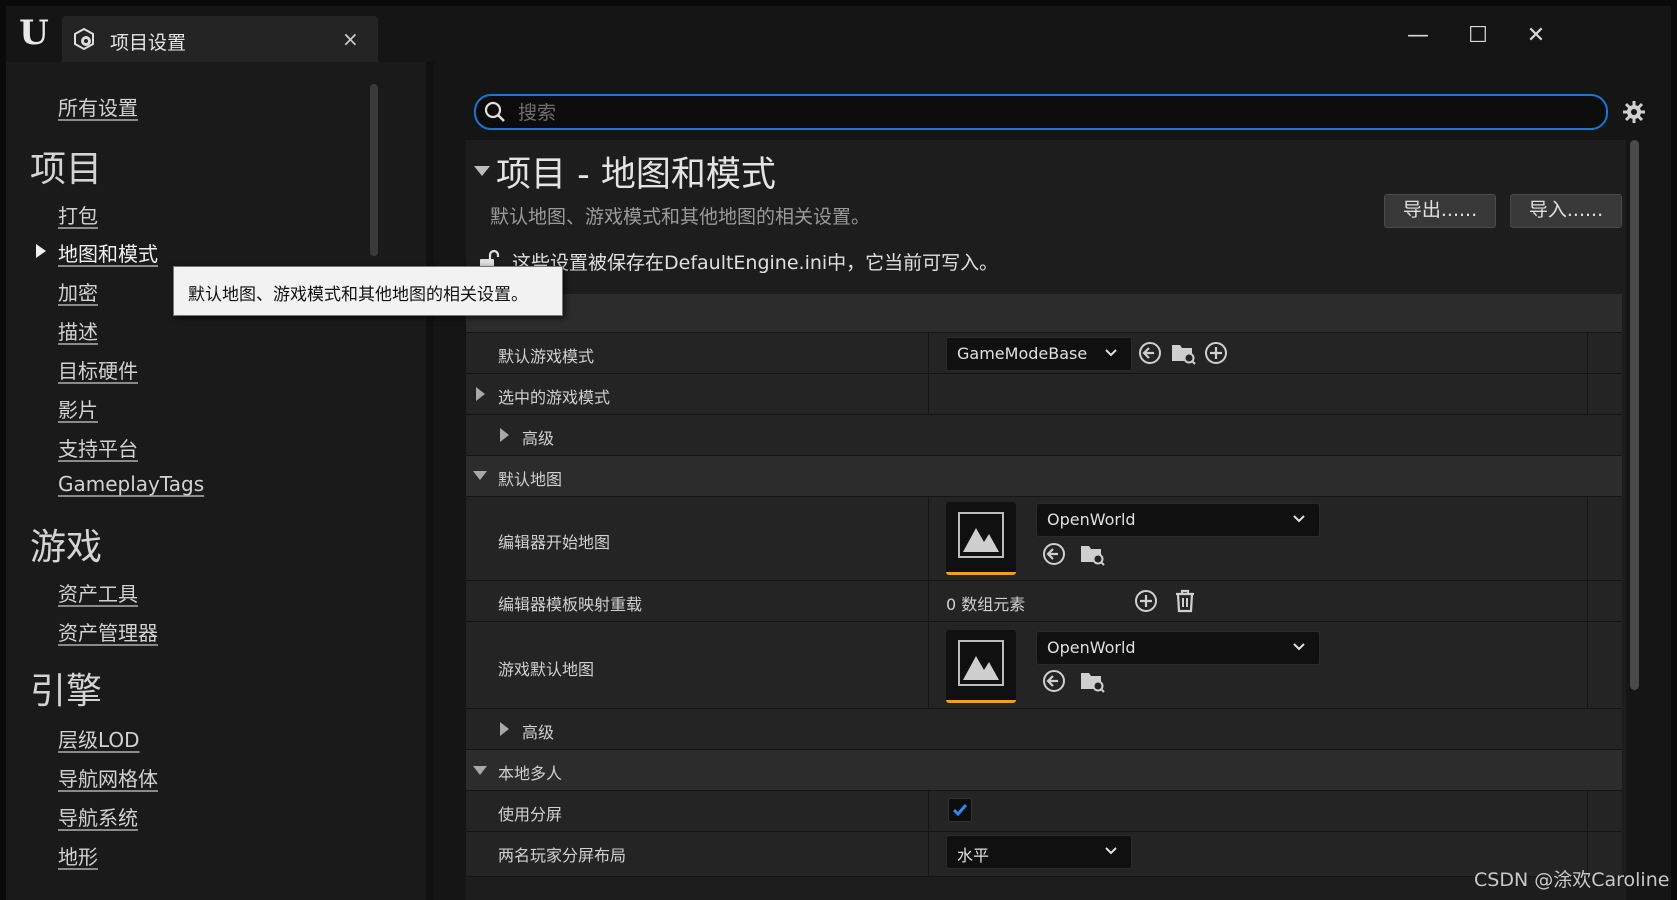 The image size is (1677, 900). Describe the element at coordinates (350, 39) in the screenshot. I see `tab-close-icon: ×` at that location.